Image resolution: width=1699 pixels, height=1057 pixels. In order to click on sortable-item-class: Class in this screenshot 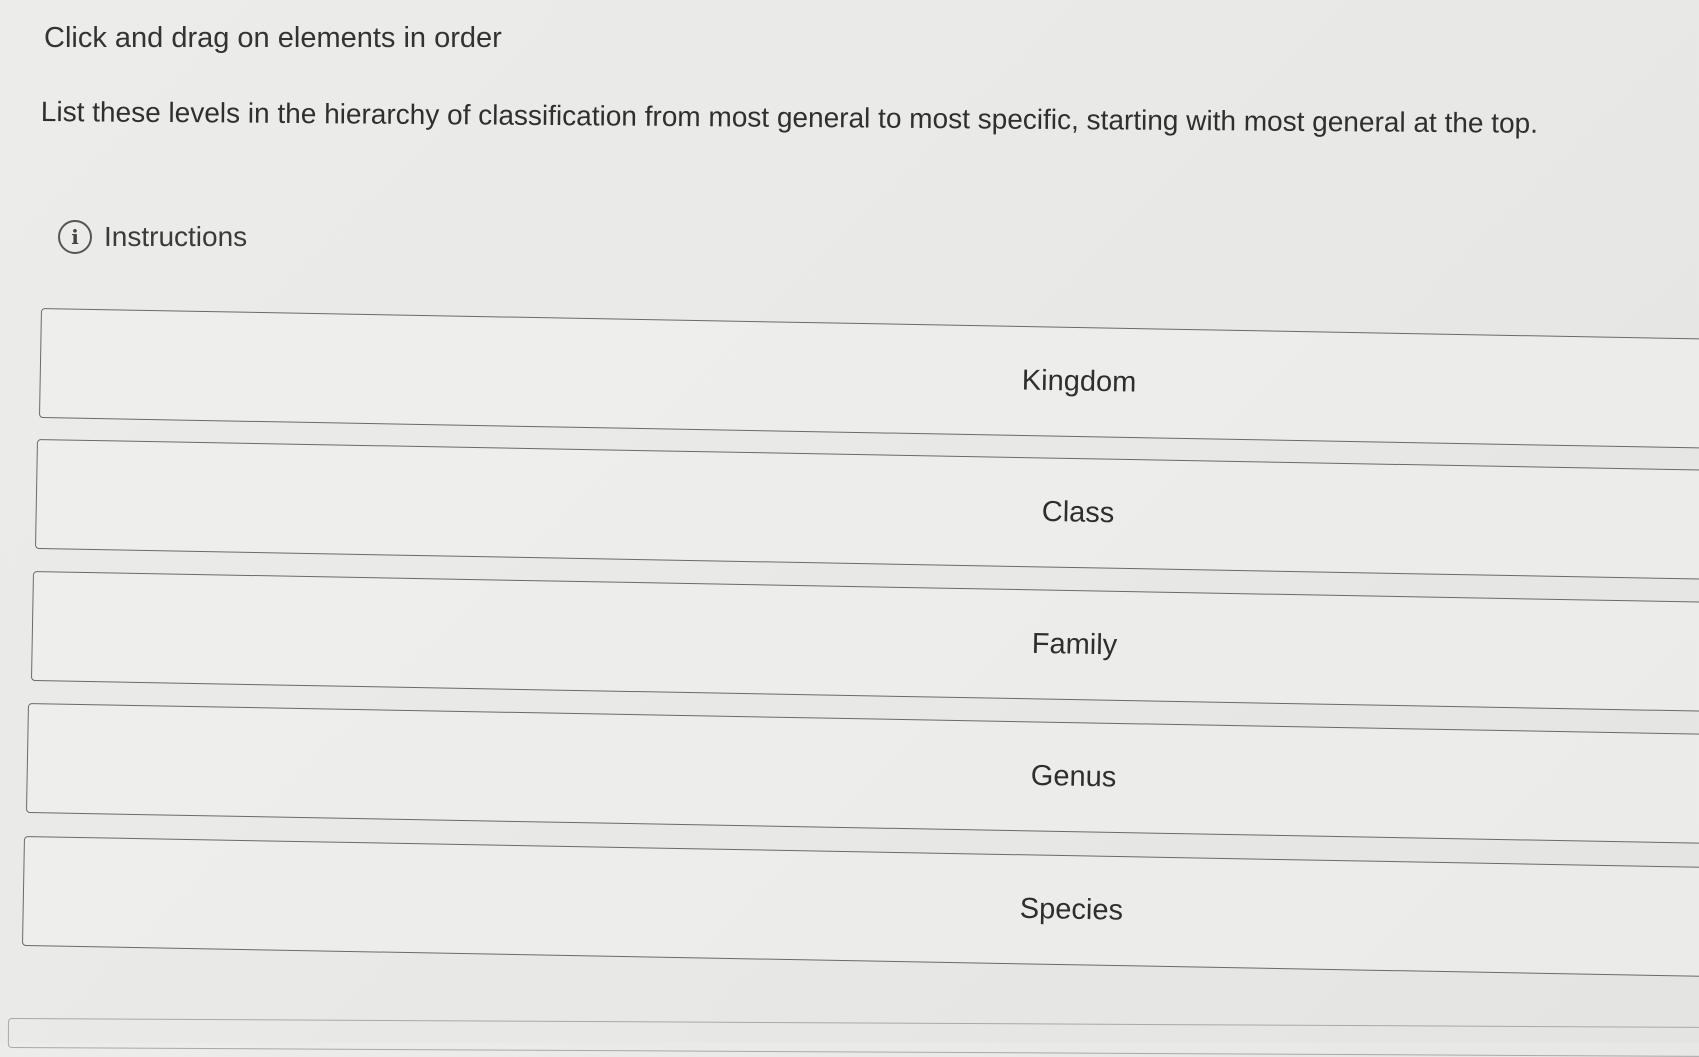, I will do `click(866, 510)`.